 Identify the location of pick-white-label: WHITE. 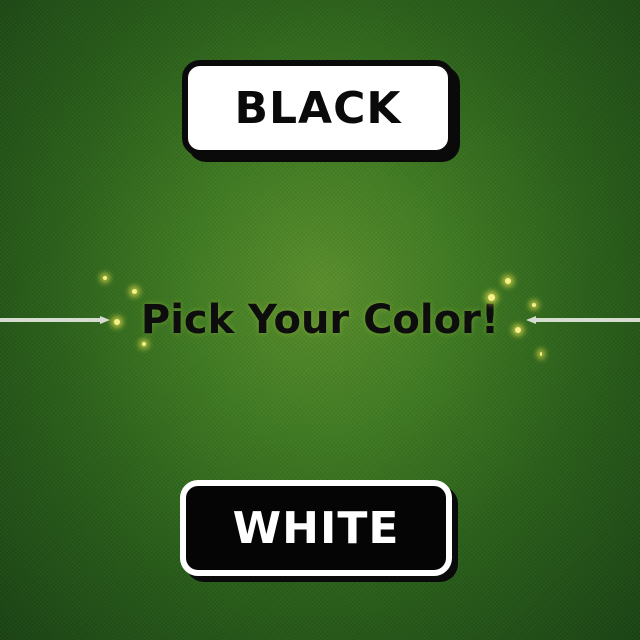
(316, 528).